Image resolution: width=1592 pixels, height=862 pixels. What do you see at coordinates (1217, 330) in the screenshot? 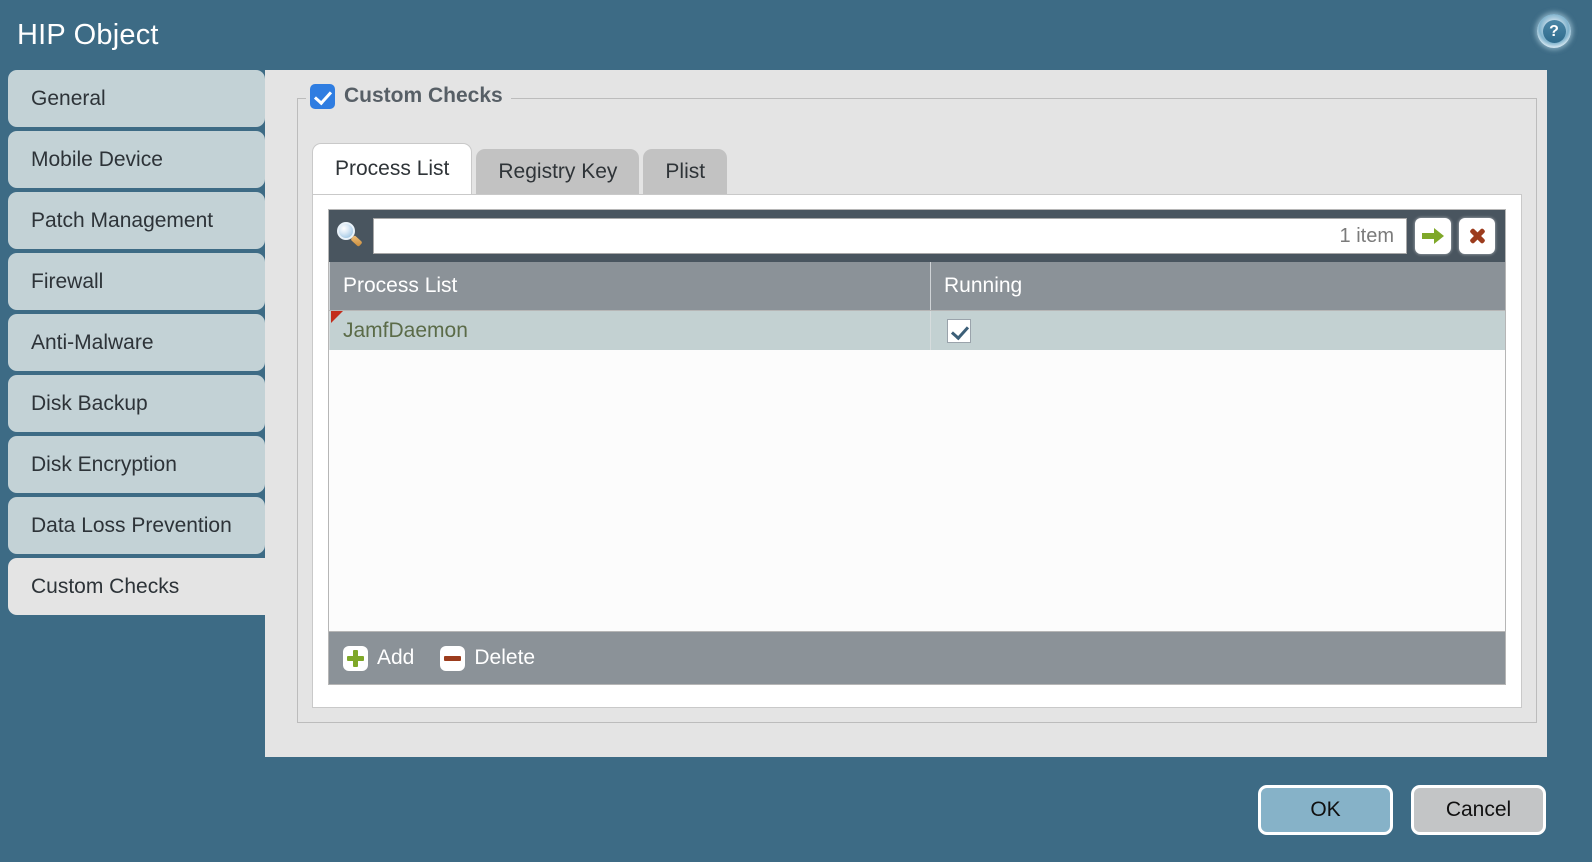
I see `cell-running` at bounding box center [1217, 330].